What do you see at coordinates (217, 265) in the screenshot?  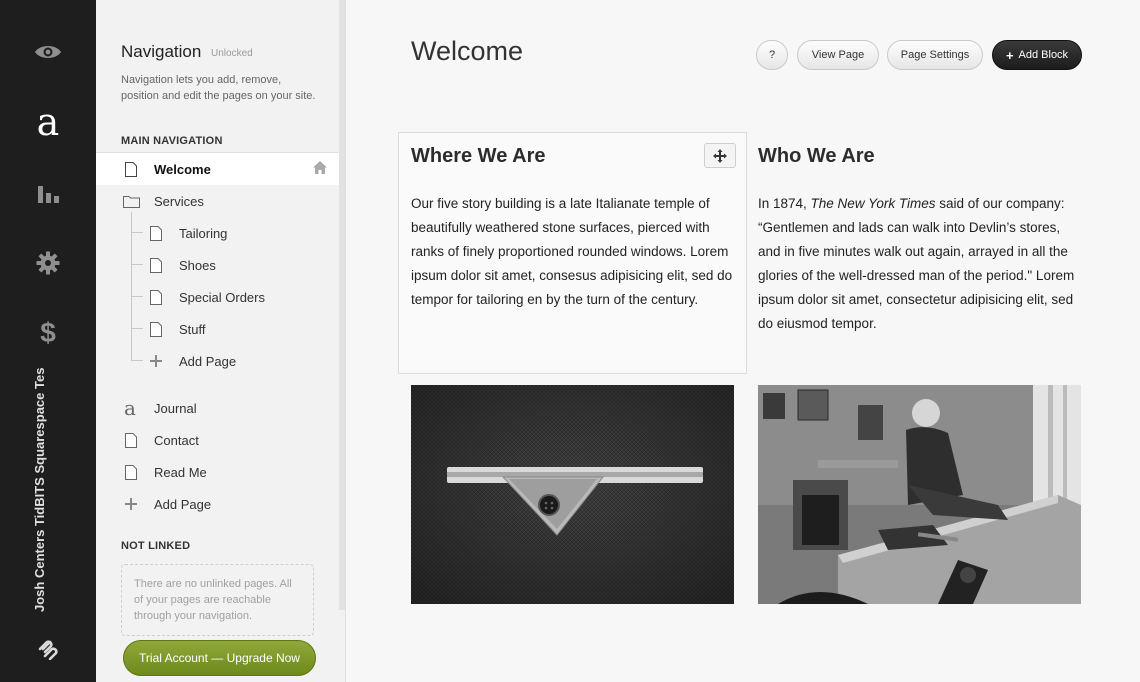 I see `nav-item-shoes: Shoes` at bounding box center [217, 265].